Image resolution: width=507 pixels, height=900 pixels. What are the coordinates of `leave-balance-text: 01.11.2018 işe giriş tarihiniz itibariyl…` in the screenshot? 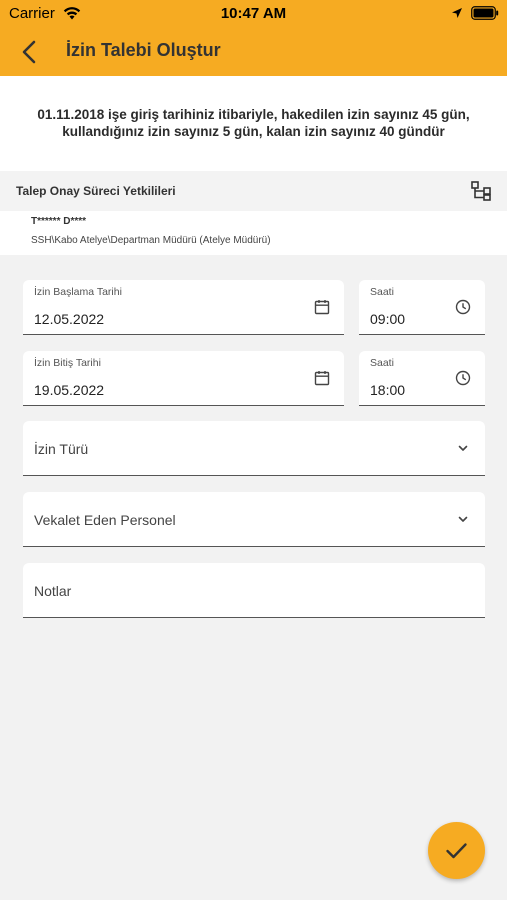 It's located at (253, 123).